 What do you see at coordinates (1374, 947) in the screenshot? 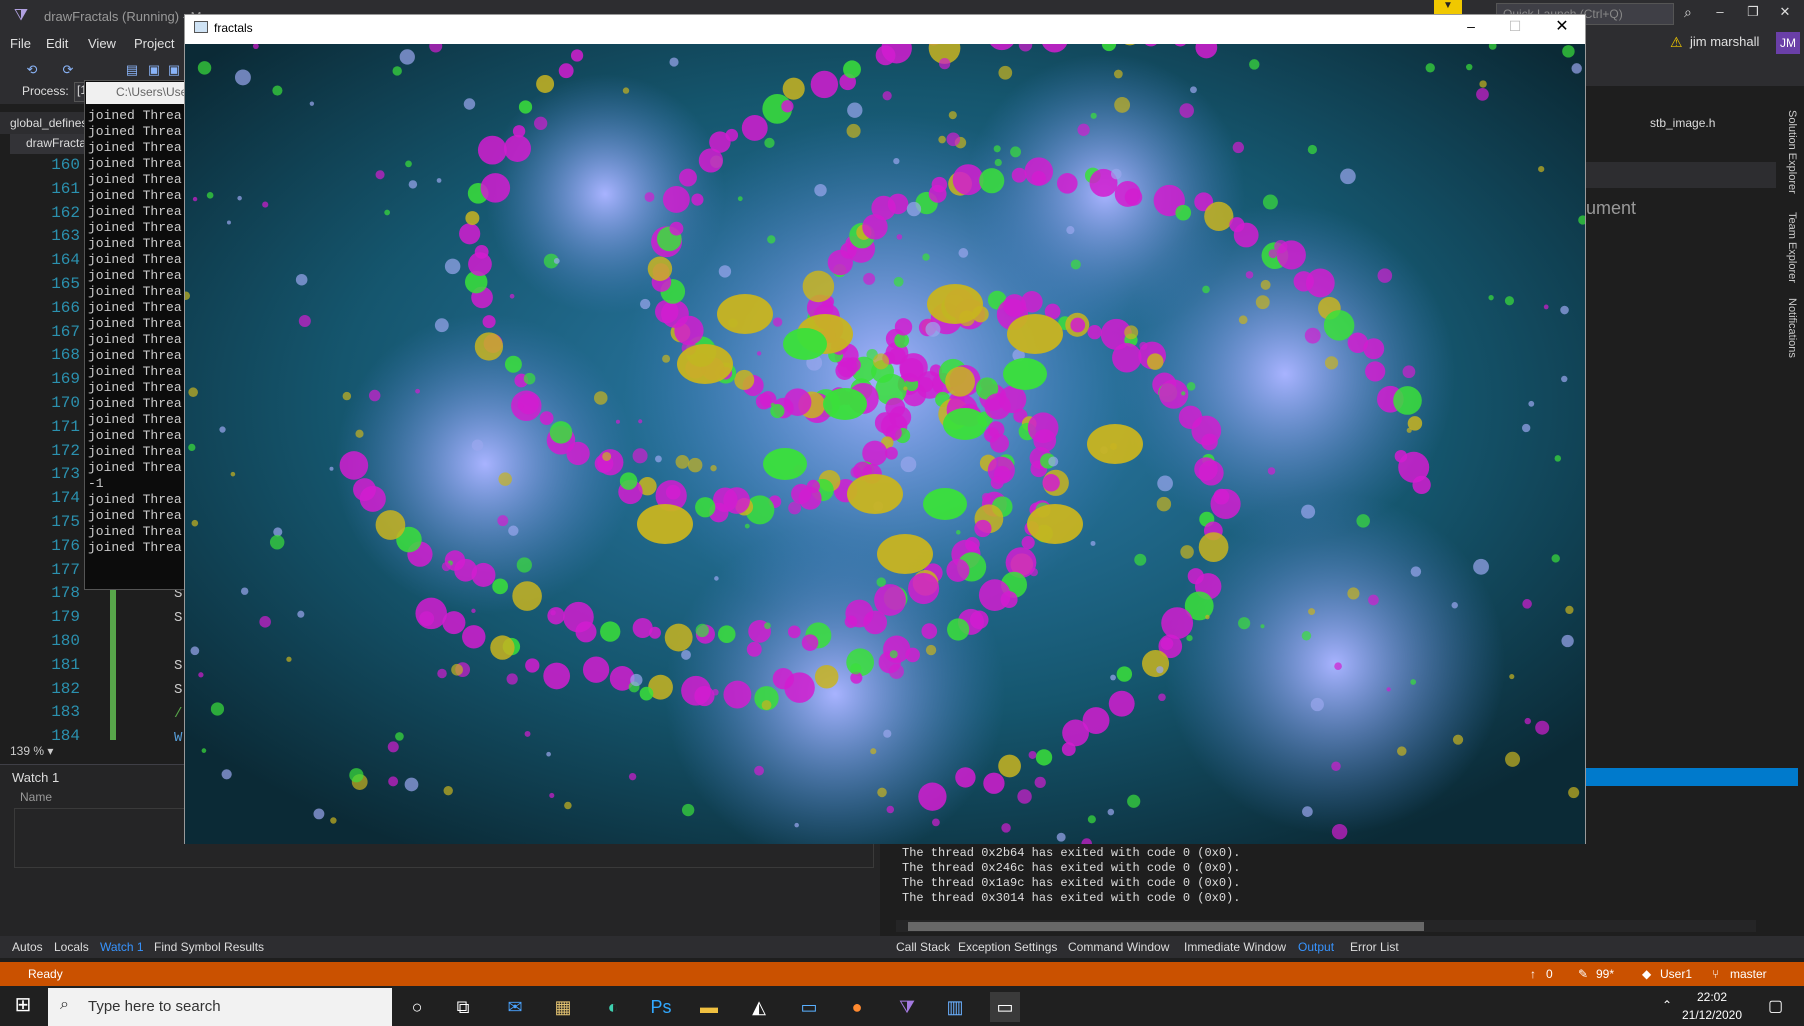
I see `tab-error-list: Error List` at bounding box center [1374, 947].